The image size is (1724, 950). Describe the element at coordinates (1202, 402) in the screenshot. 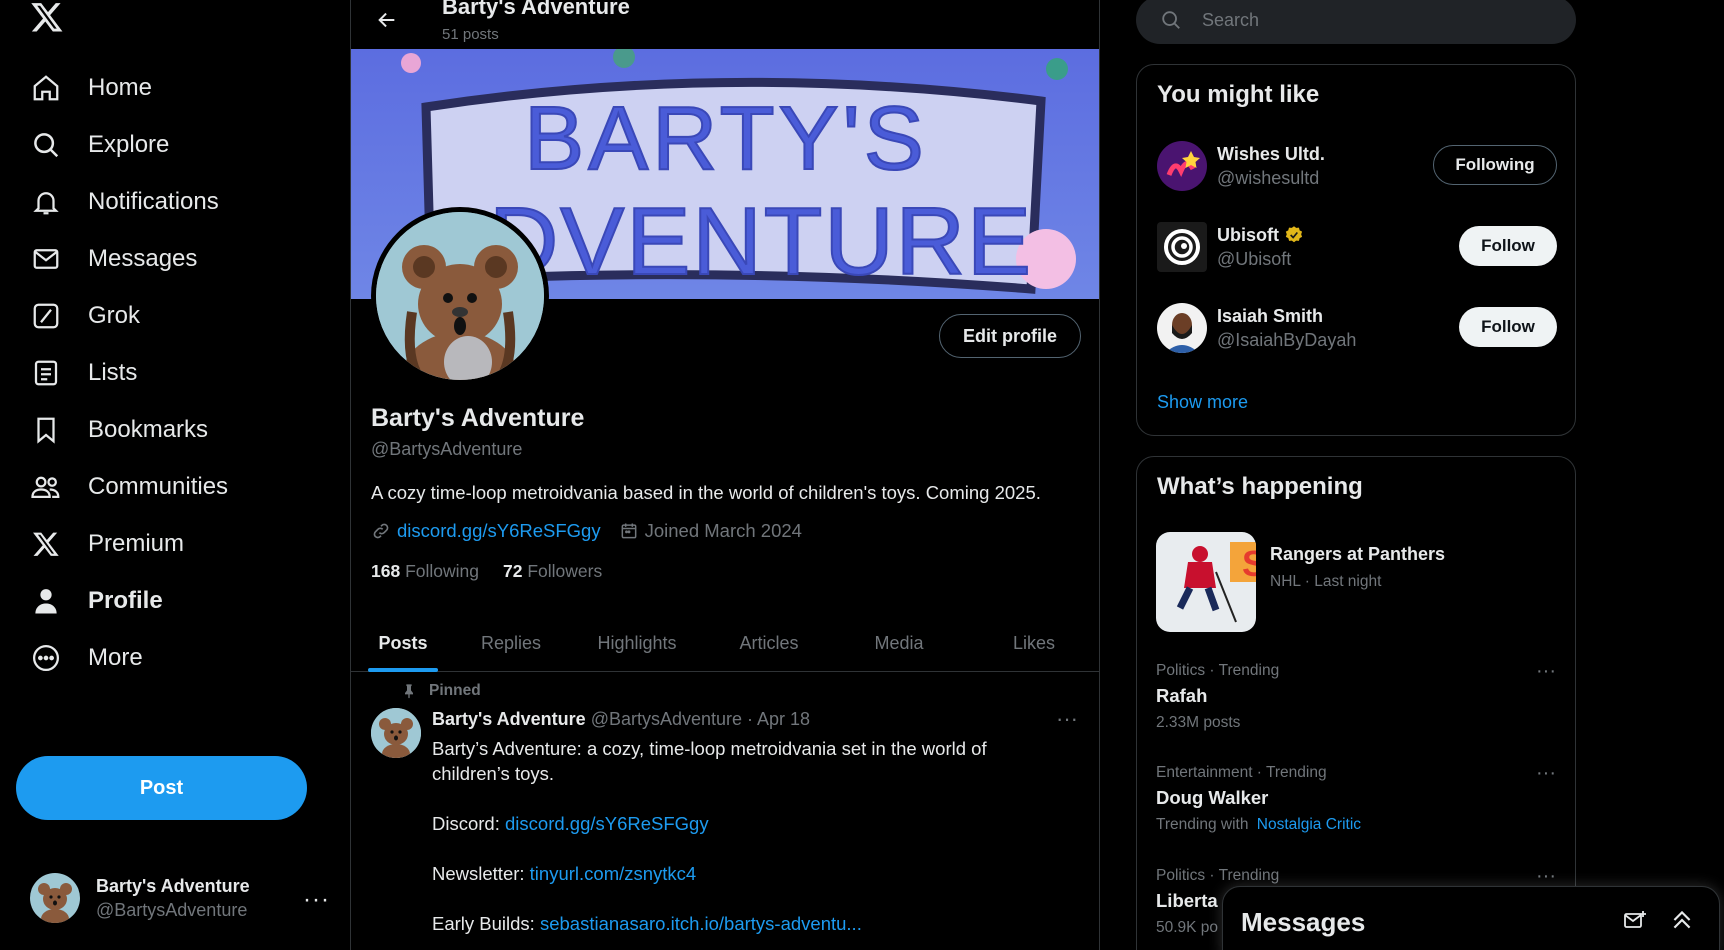

I see `show-more-link: Show more` at that location.